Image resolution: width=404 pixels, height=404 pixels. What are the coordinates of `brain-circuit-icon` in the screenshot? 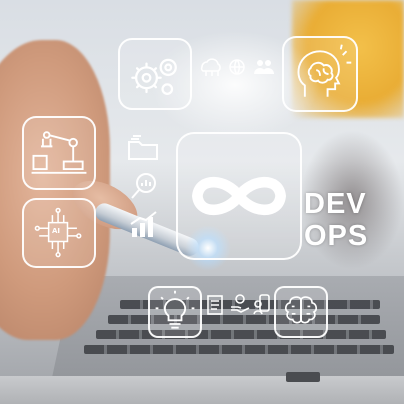 It's located at (301, 312).